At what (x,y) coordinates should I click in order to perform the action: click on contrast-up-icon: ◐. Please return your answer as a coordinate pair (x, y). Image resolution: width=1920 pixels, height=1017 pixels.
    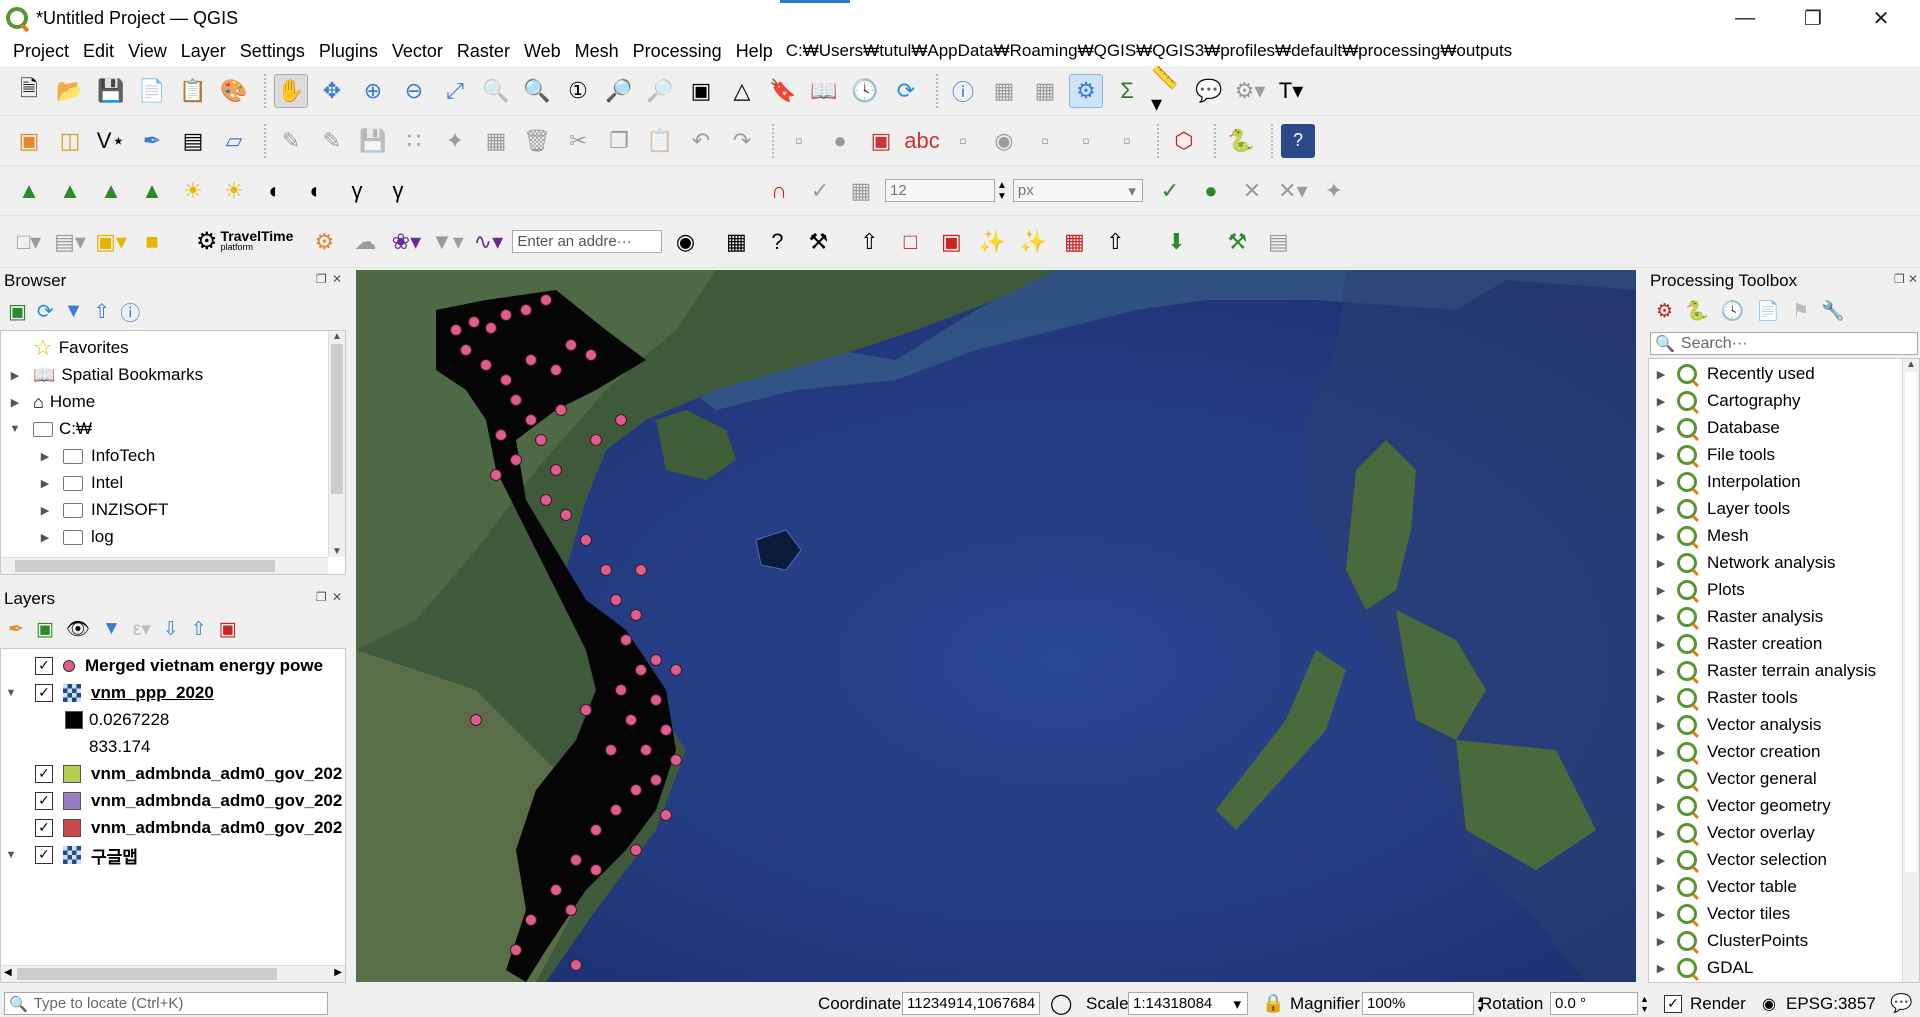
    Looking at the image, I should click on (275, 191).